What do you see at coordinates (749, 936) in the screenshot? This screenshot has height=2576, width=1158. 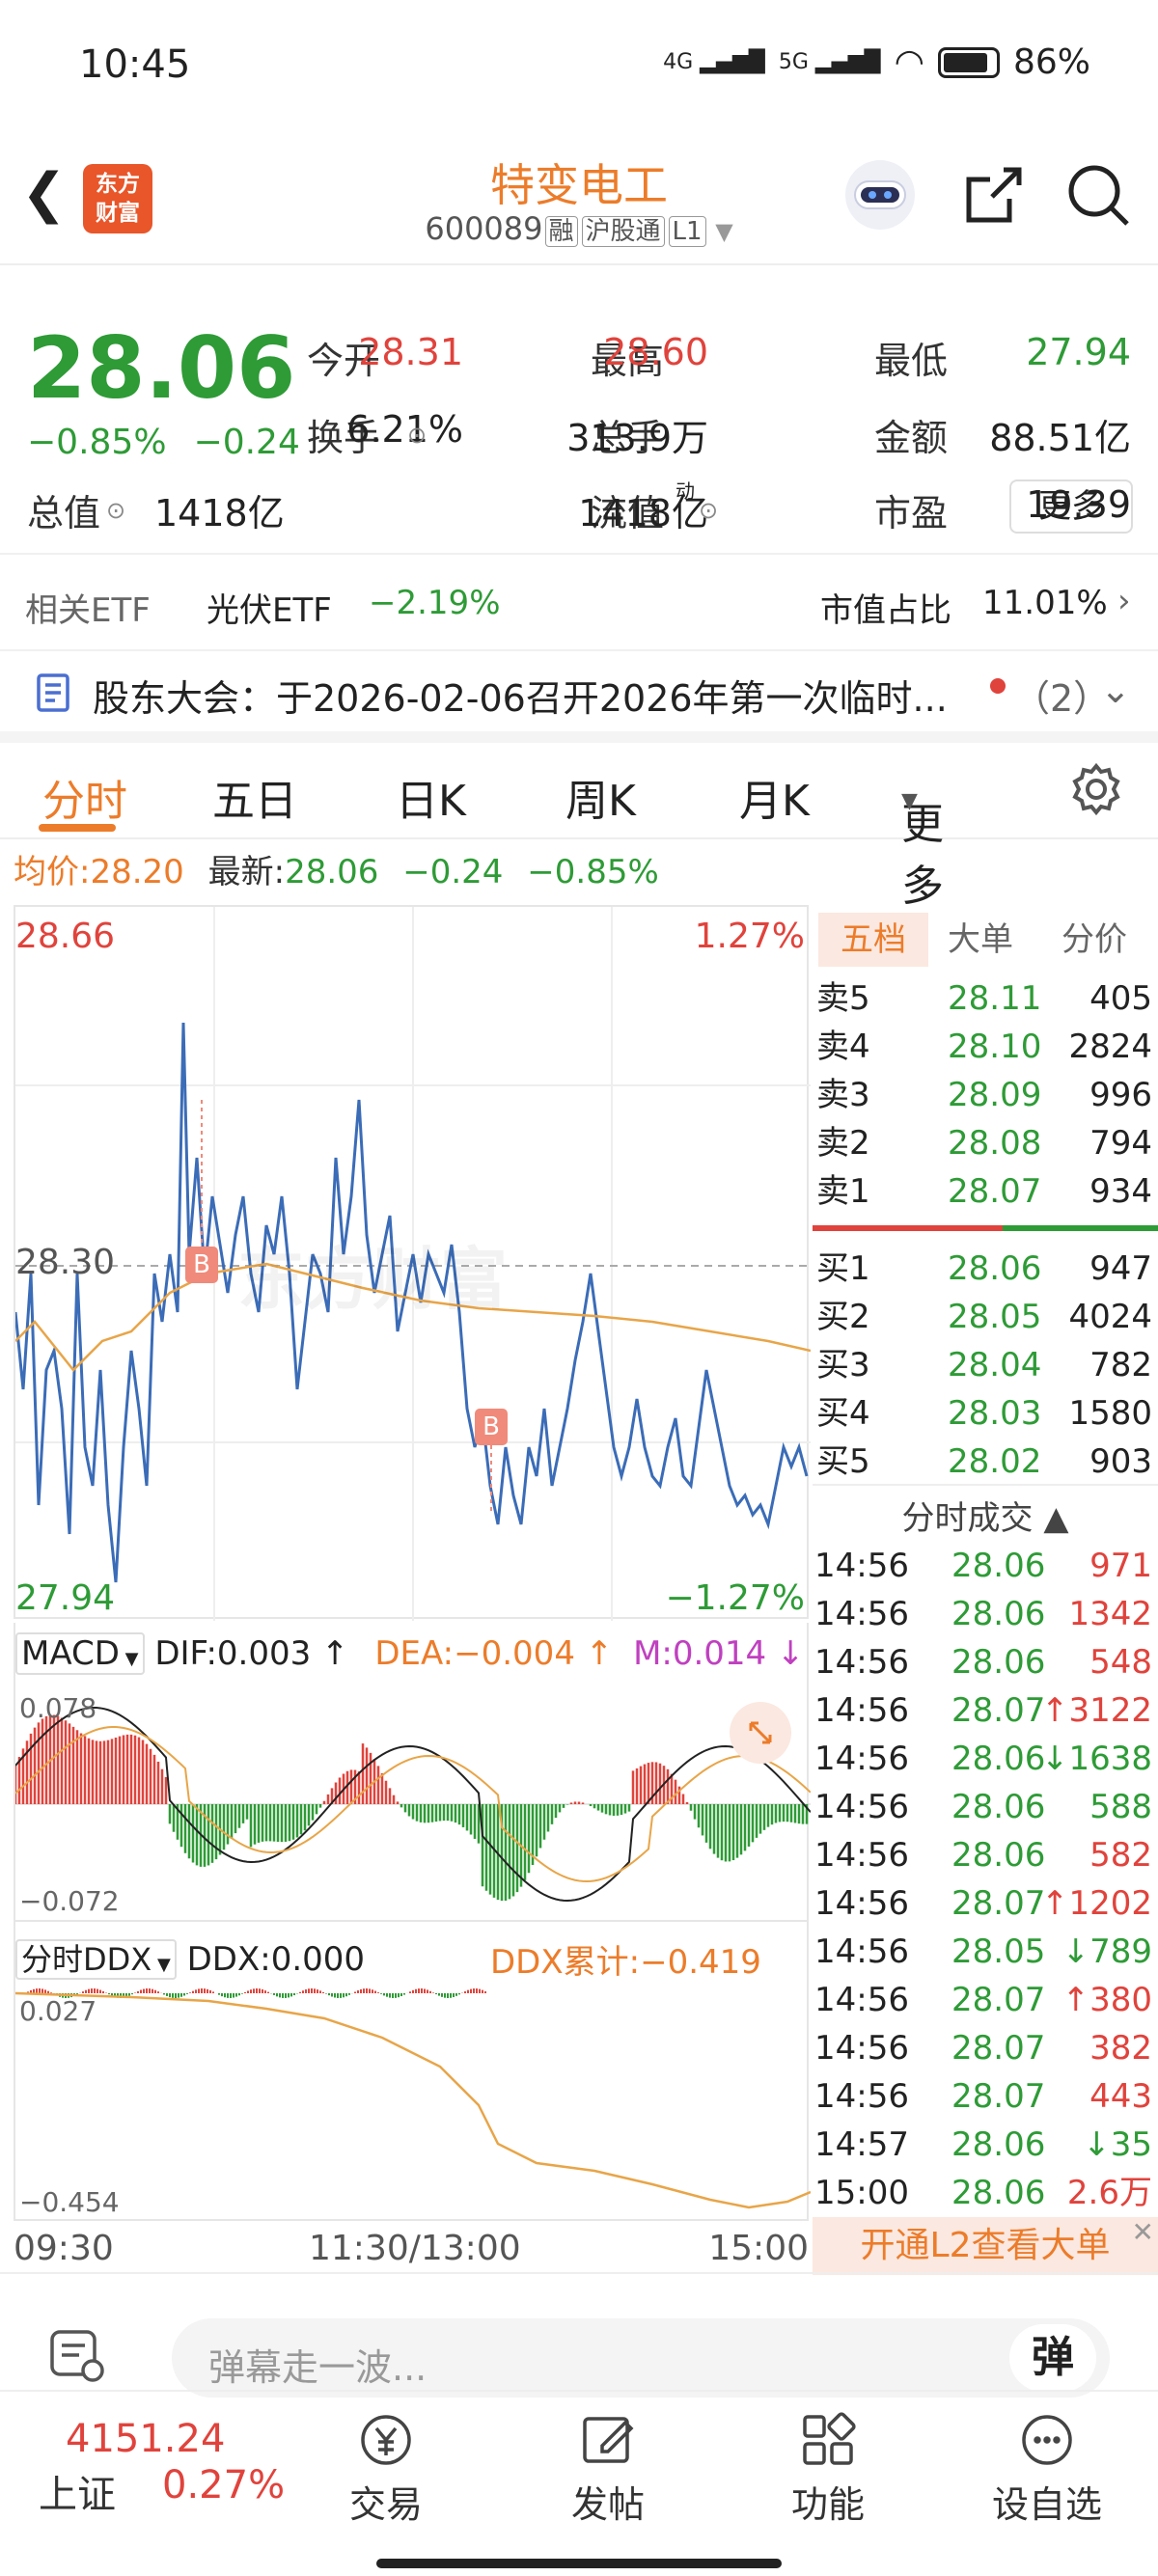 I see `pct-high-label: 1.27%` at bounding box center [749, 936].